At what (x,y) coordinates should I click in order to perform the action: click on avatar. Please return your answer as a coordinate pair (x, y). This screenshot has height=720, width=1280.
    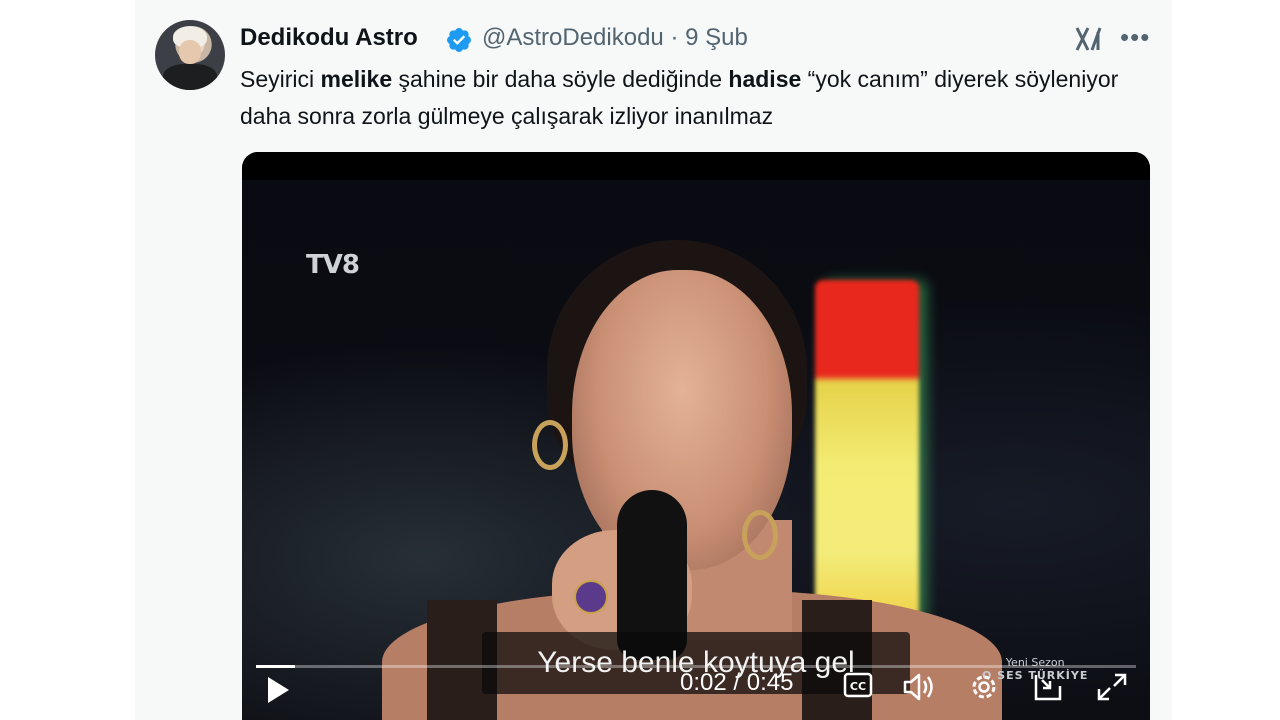
    Looking at the image, I should click on (190, 55).